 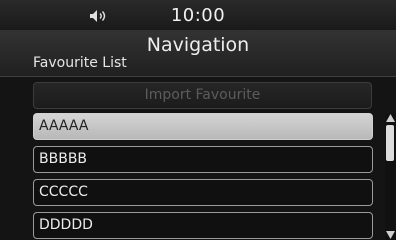 I want to click on chevron-down-icon, so click(x=390, y=235).